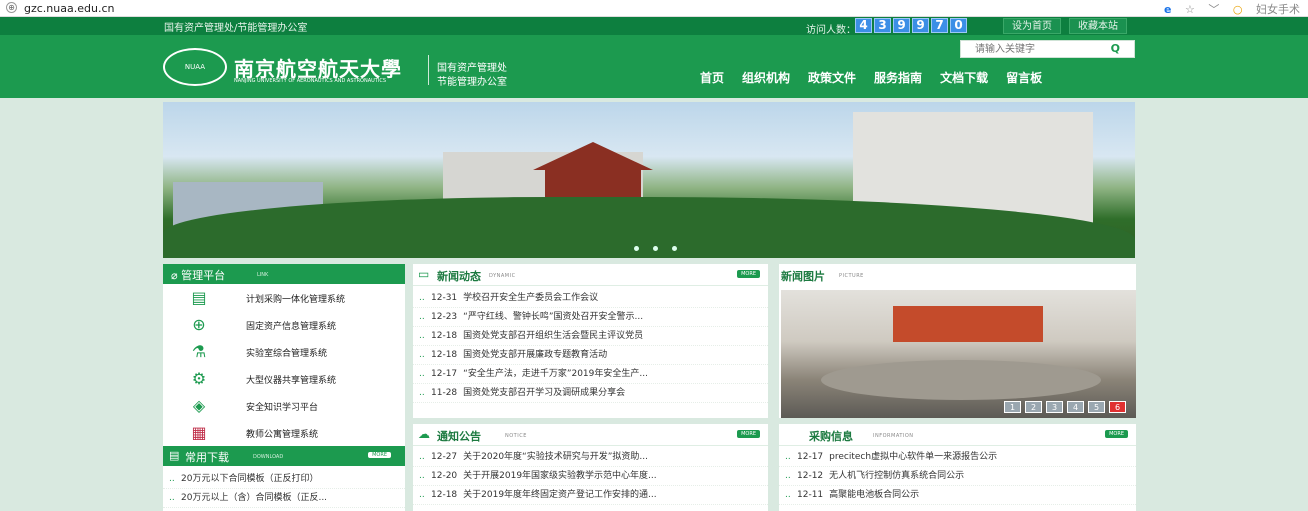 This screenshot has width=1308, height=511. I want to click on university-seal-logo: NUAA, so click(195, 67).